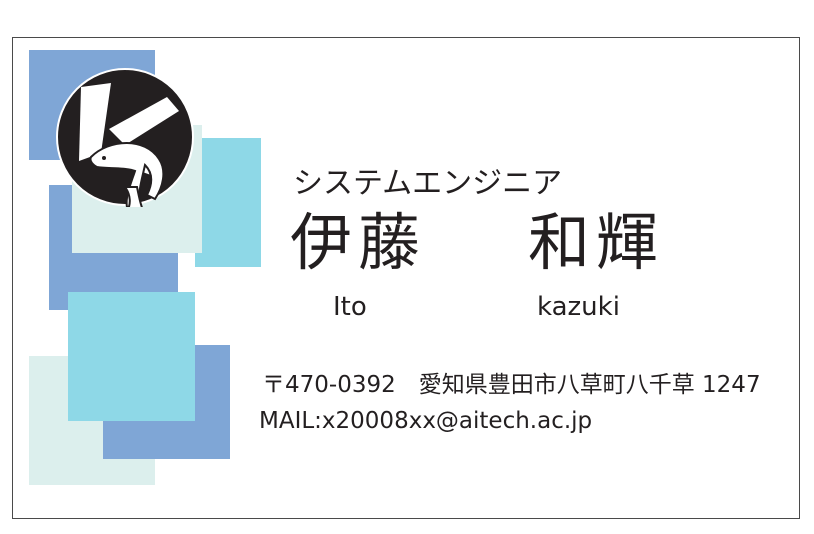  Describe the element at coordinates (425, 421) in the screenshot. I see `email-address: MAIL:x20008xx@aitech.ac.jp` at that location.